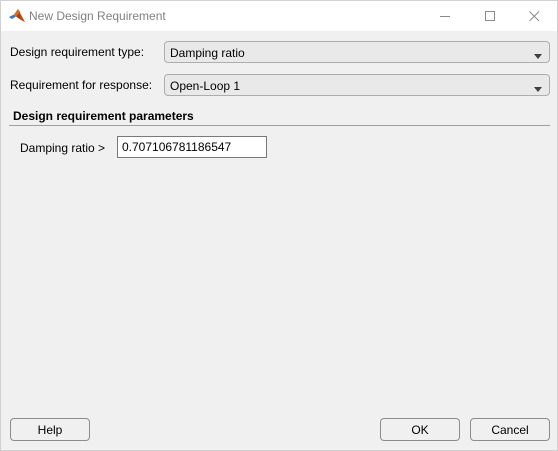  I want to click on maximize-button, so click(490, 16).